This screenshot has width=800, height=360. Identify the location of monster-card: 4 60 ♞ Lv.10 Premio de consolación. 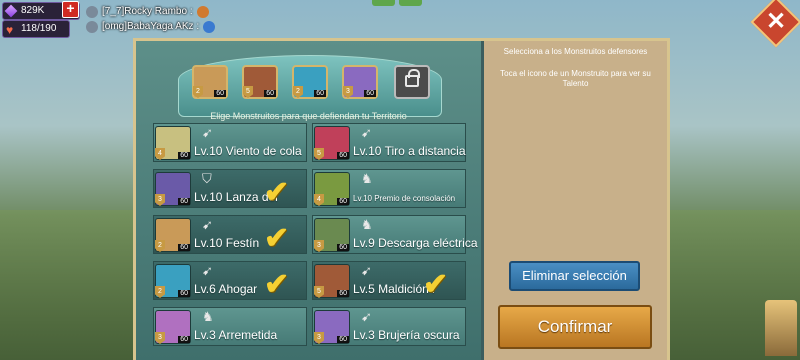
(389, 188).